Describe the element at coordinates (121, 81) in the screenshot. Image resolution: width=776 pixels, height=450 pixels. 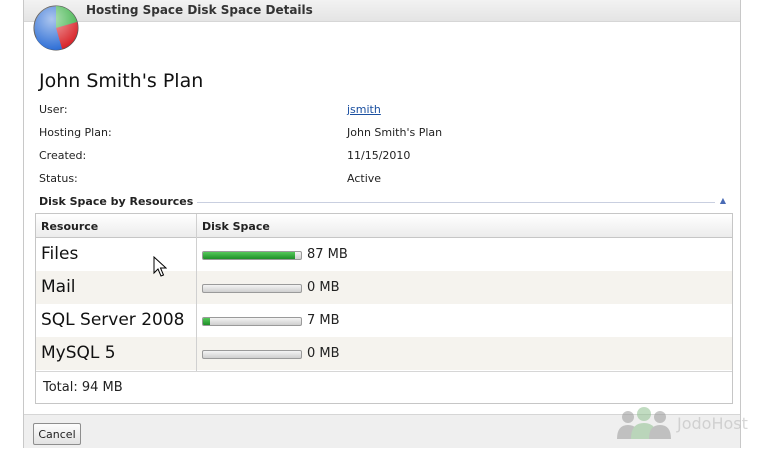
I see `plan-title: John Smith's Plan` at that location.